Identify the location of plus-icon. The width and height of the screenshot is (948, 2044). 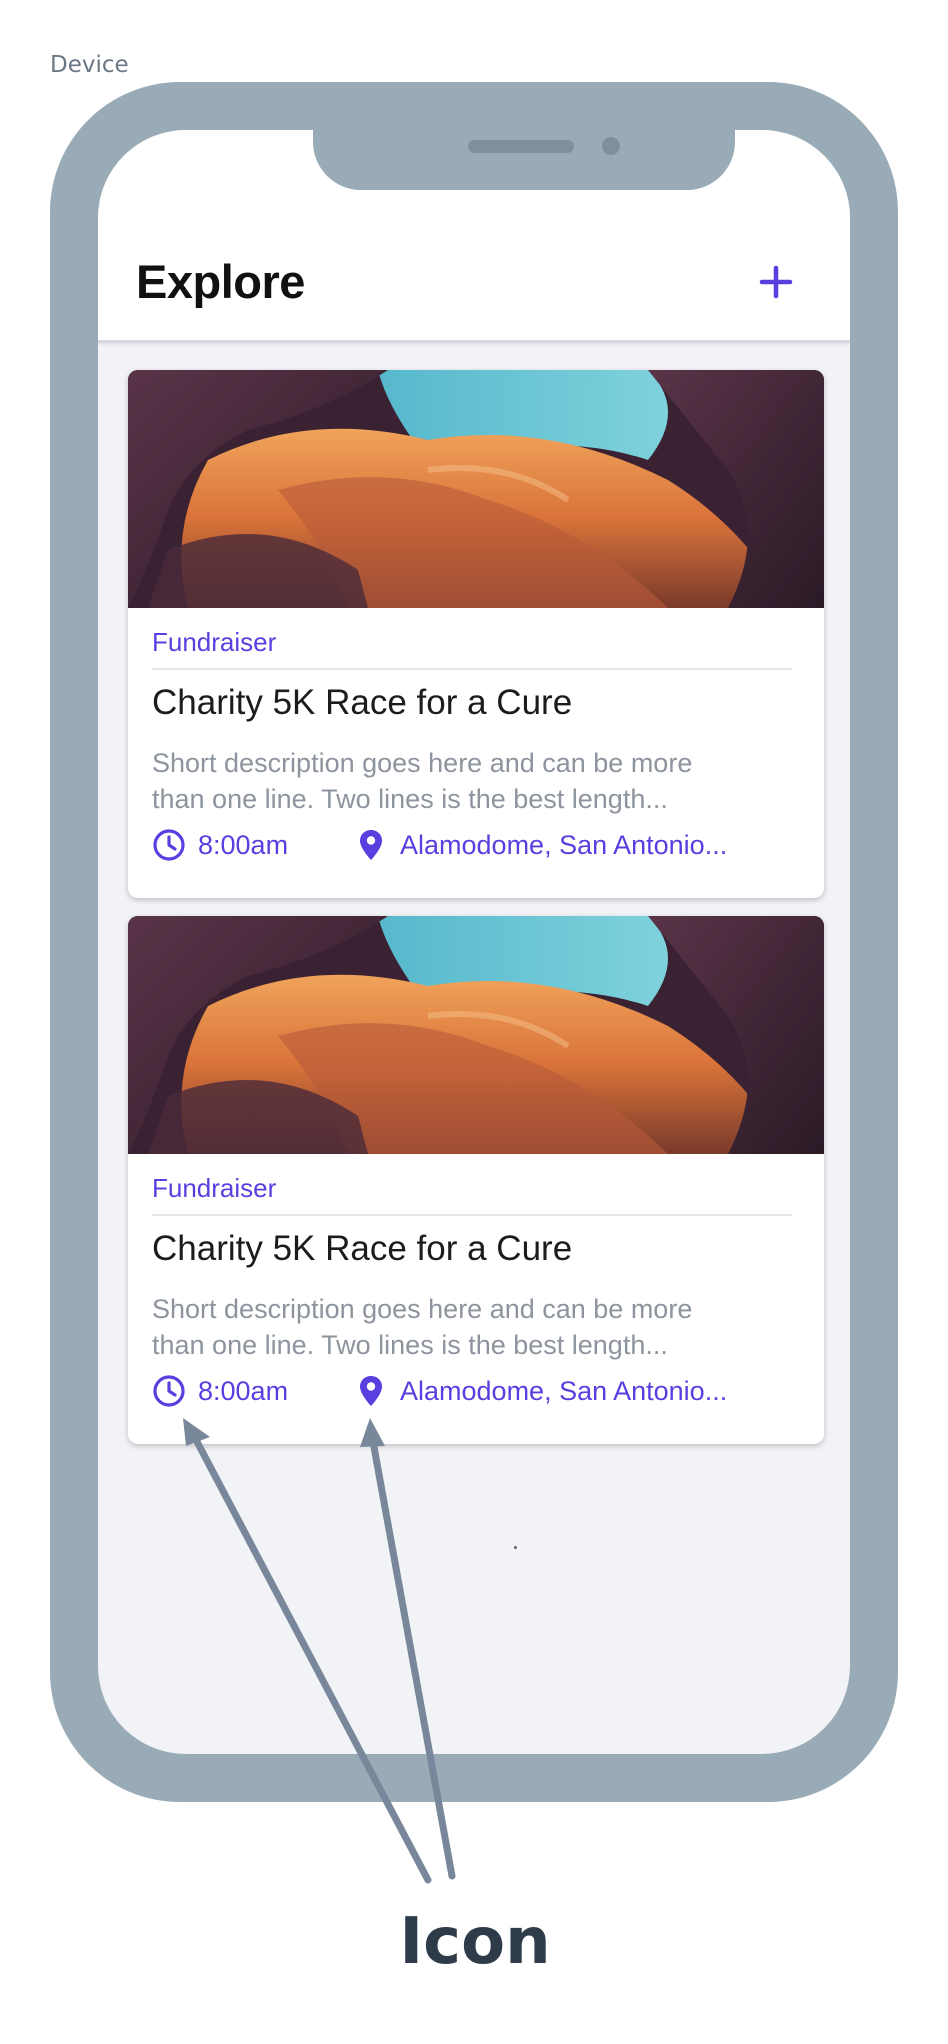
(776, 282).